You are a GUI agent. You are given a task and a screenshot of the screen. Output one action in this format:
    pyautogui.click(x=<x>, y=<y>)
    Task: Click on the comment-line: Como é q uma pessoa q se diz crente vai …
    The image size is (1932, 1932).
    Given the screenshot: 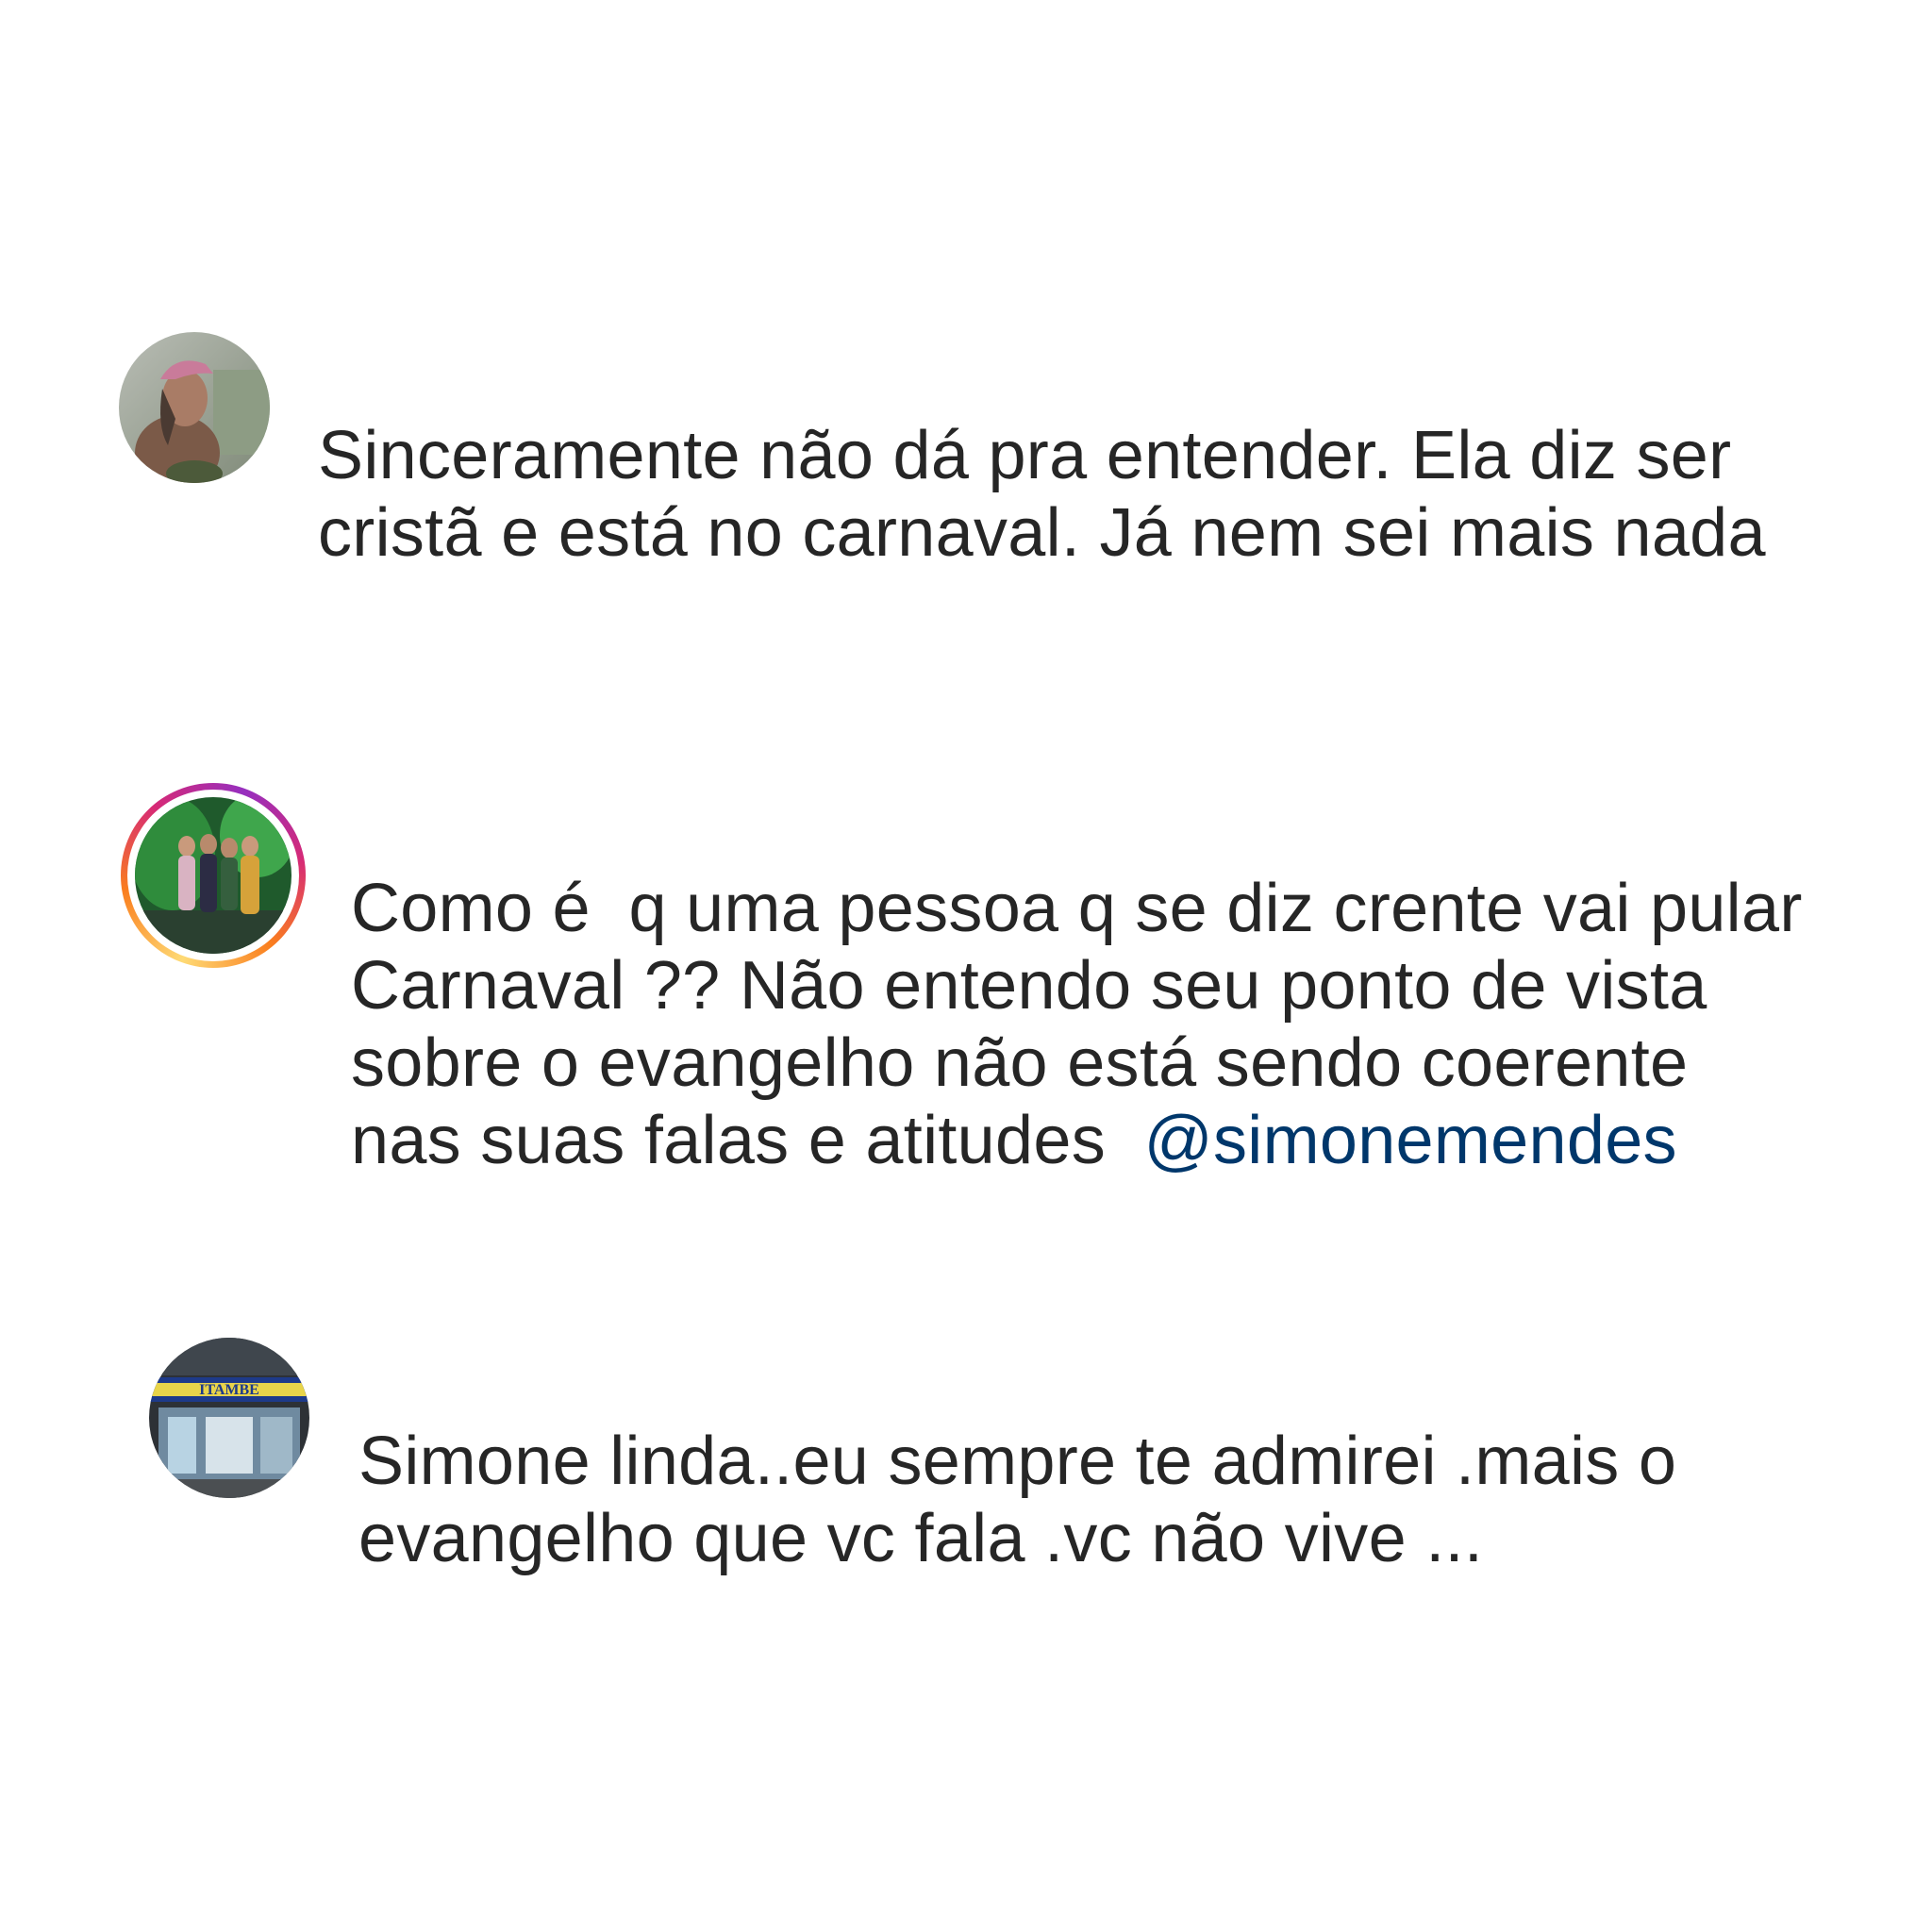 What is the action you would take?
    pyautogui.click(x=1077, y=909)
    